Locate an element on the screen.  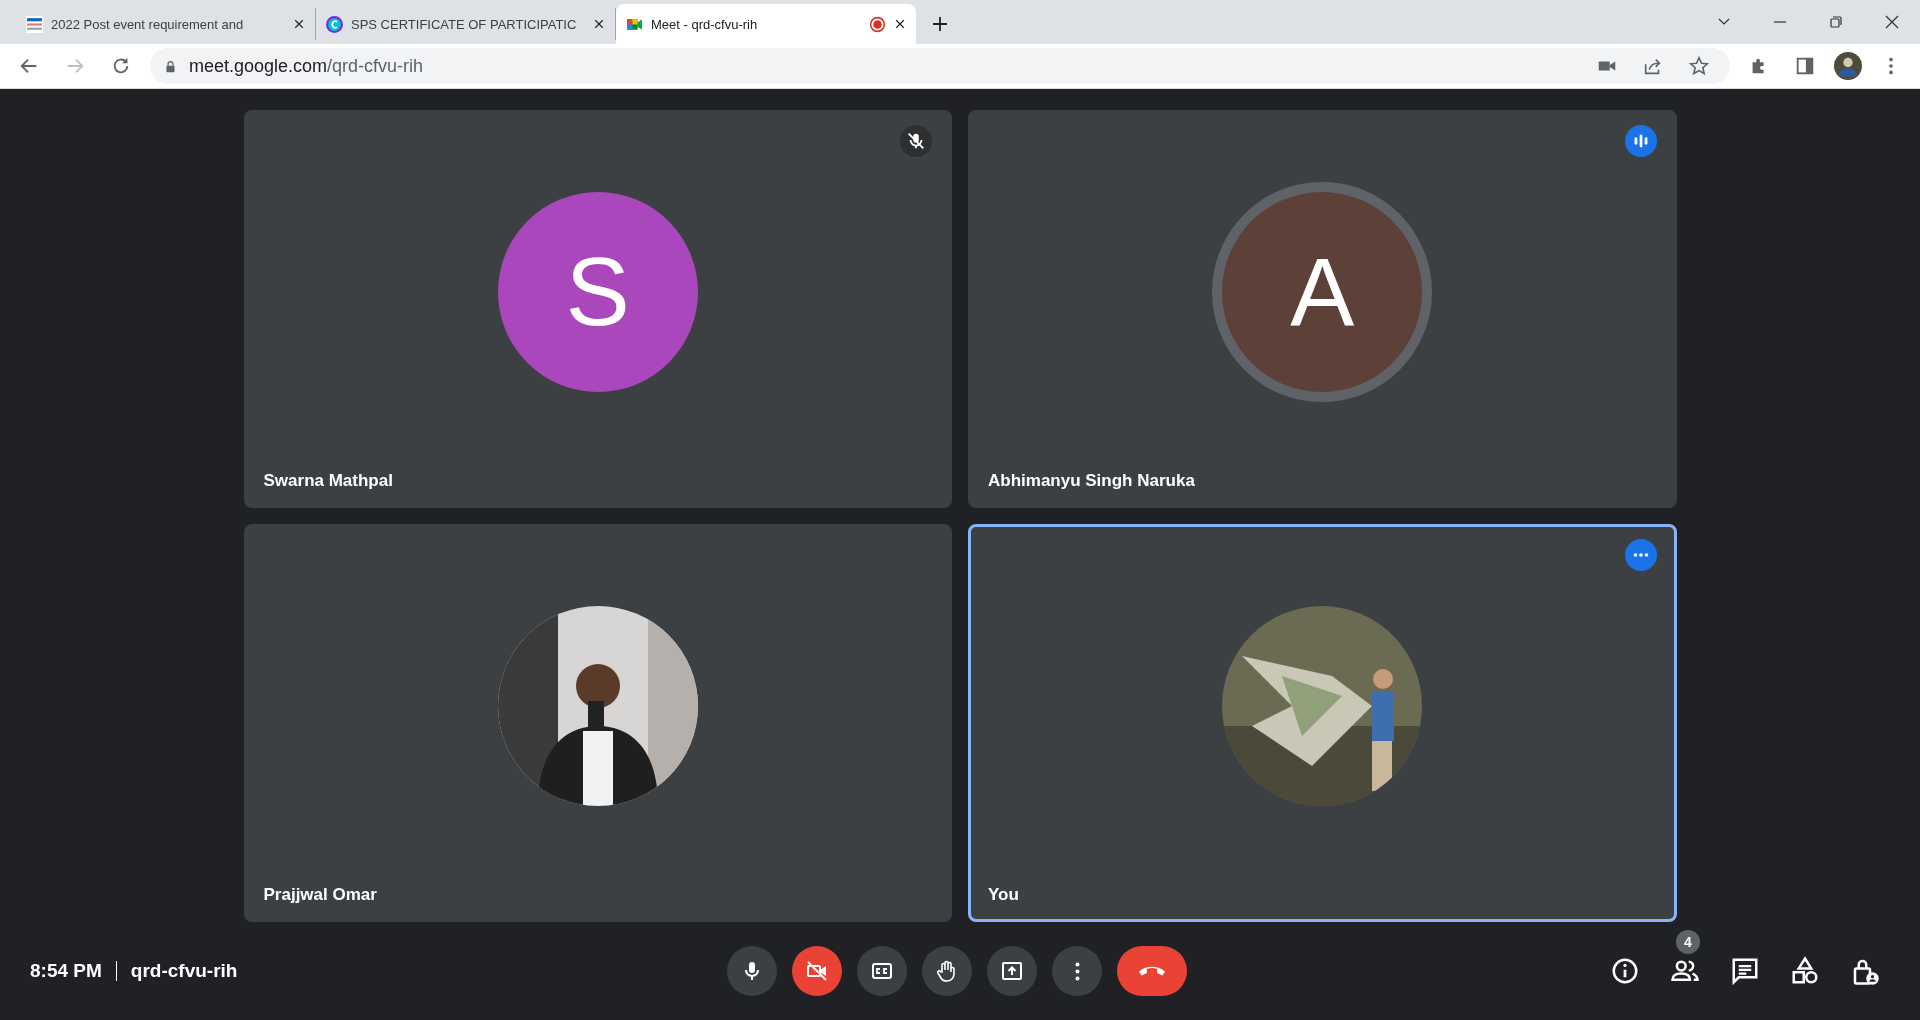
present-button is located at coordinates (1012, 971).